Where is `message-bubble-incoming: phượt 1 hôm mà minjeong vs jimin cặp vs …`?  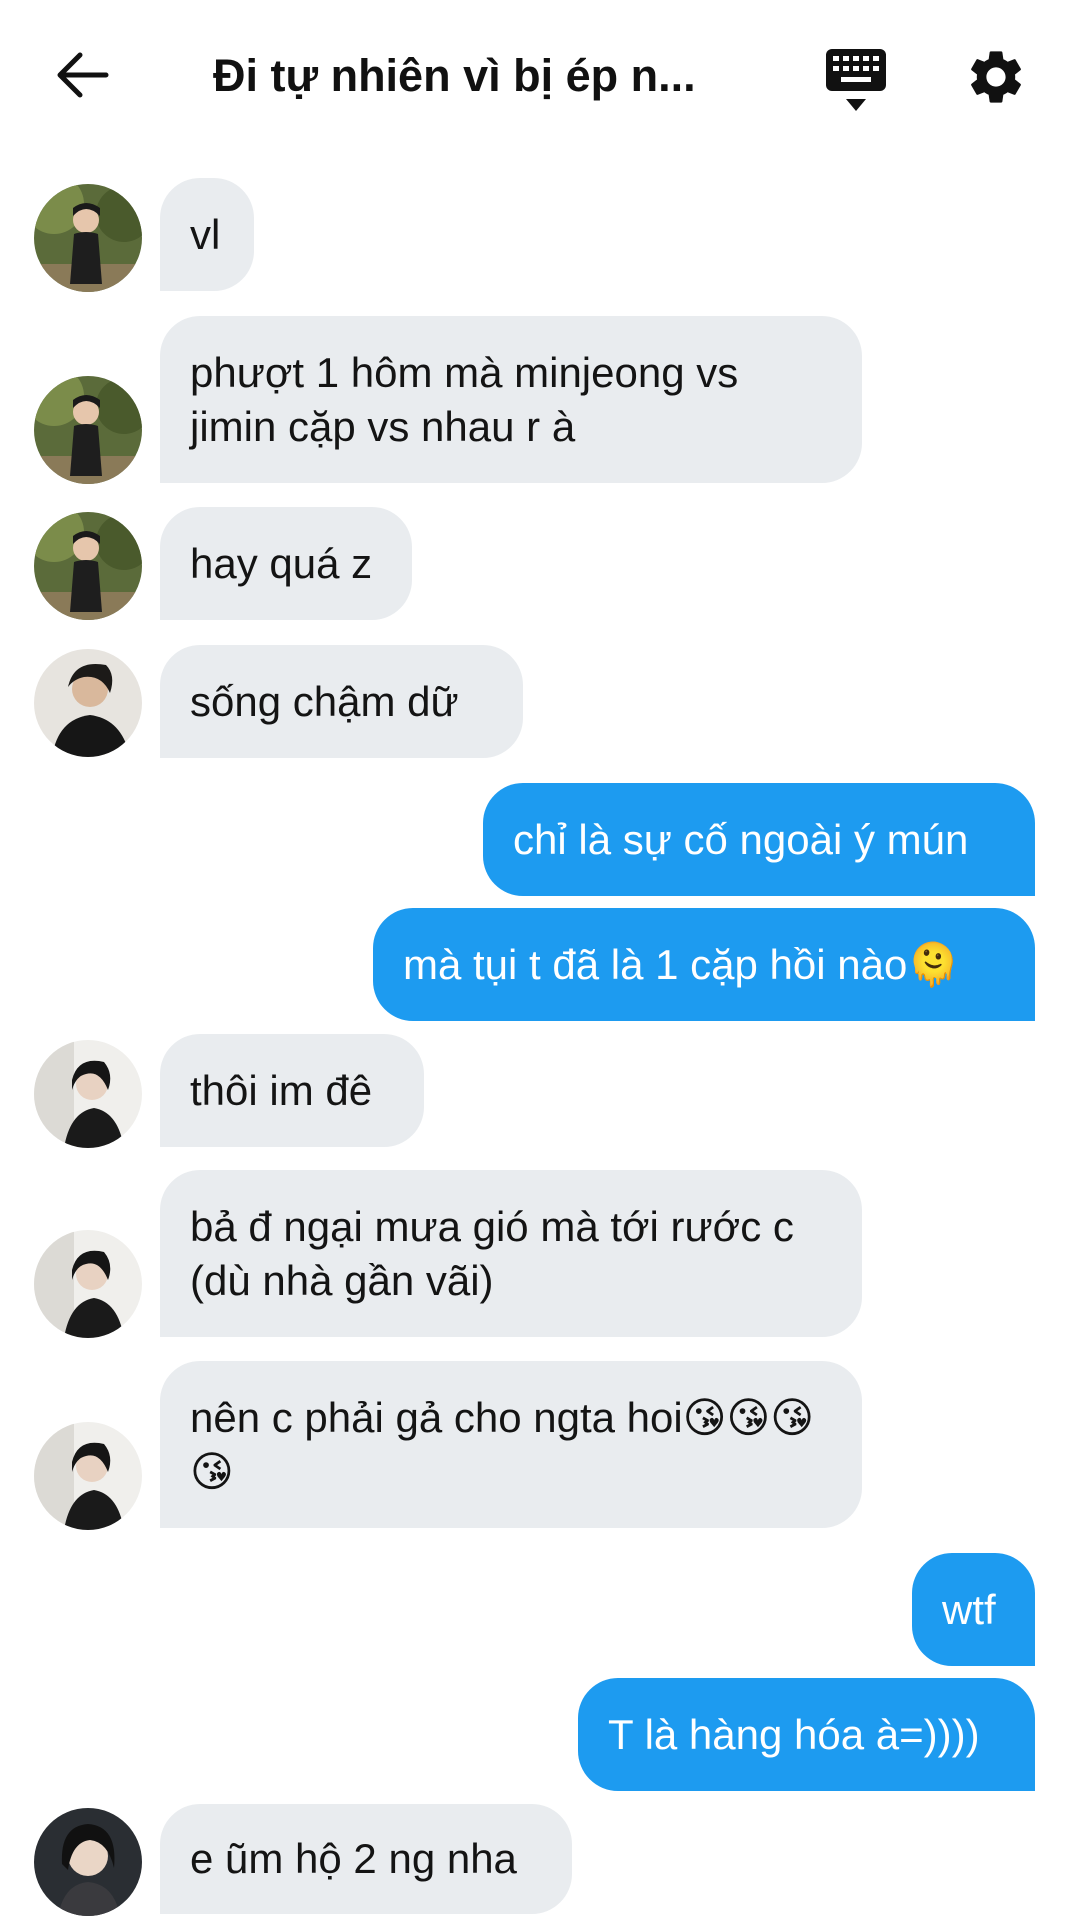 message-bubble-incoming: phượt 1 hôm mà minjeong vs jimin cặp vs … is located at coordinates (511, 399).